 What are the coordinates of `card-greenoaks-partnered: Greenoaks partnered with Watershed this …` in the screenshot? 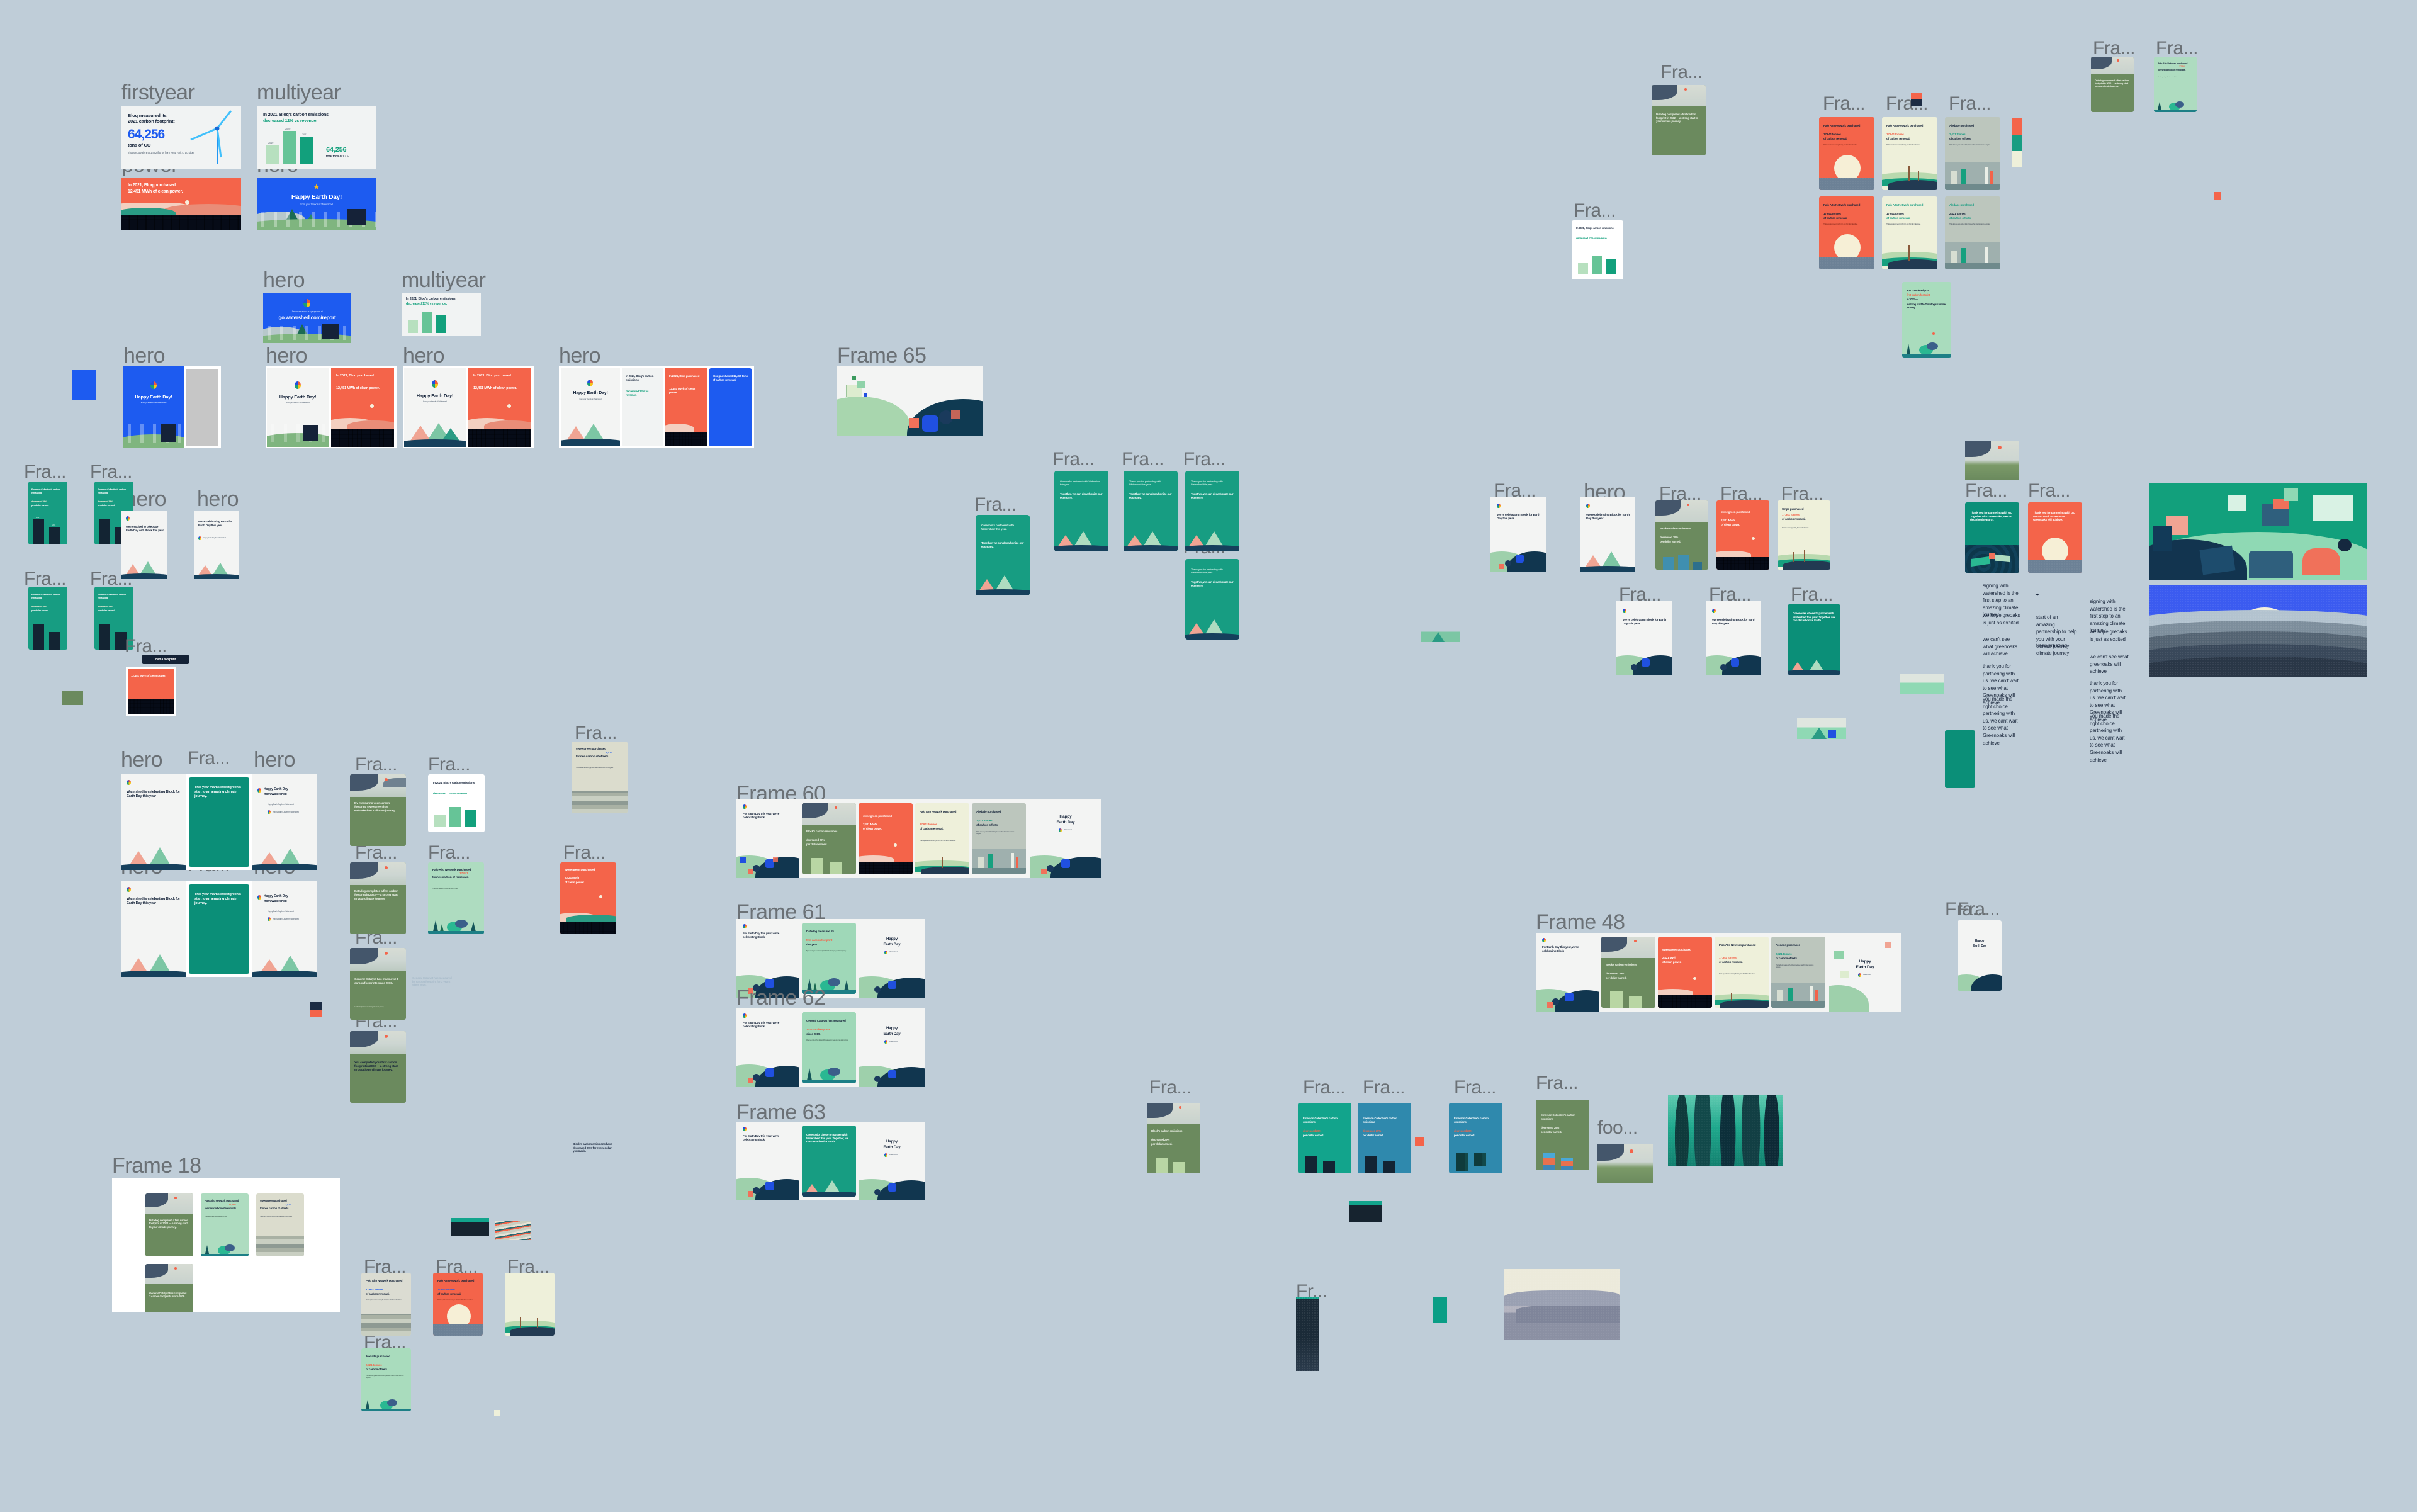 It's located at (1003, 555).